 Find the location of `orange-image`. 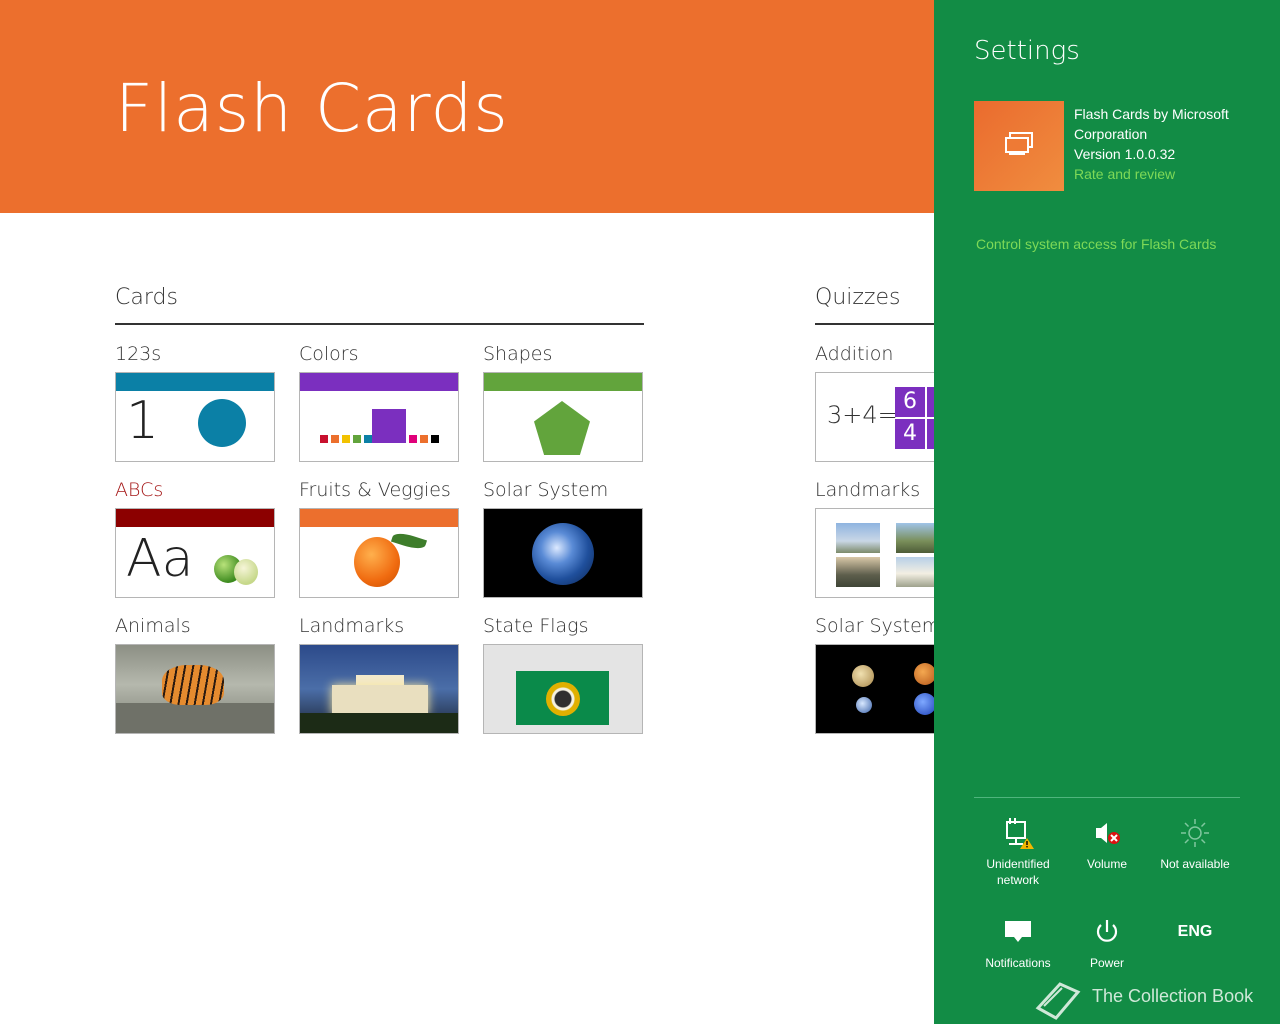

orange-image is located at coordinates (377, 562).